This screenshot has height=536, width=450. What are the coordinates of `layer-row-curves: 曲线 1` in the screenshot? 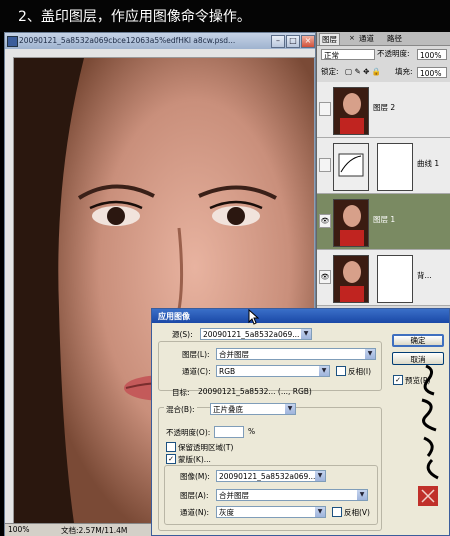 It's located at (383, 166).